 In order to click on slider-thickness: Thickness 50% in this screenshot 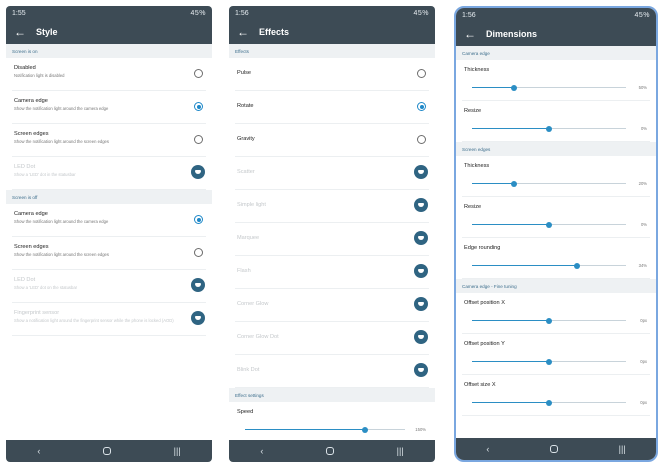, I will do `click(556, 80)`.